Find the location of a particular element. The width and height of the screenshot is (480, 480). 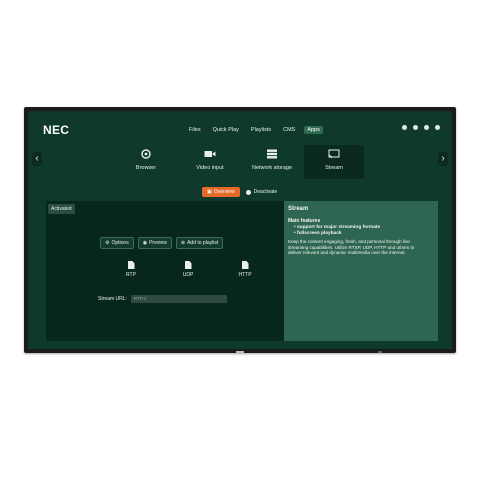

stream-url-row: Stream URL: RTP:// is located at coordinates (162, 299).